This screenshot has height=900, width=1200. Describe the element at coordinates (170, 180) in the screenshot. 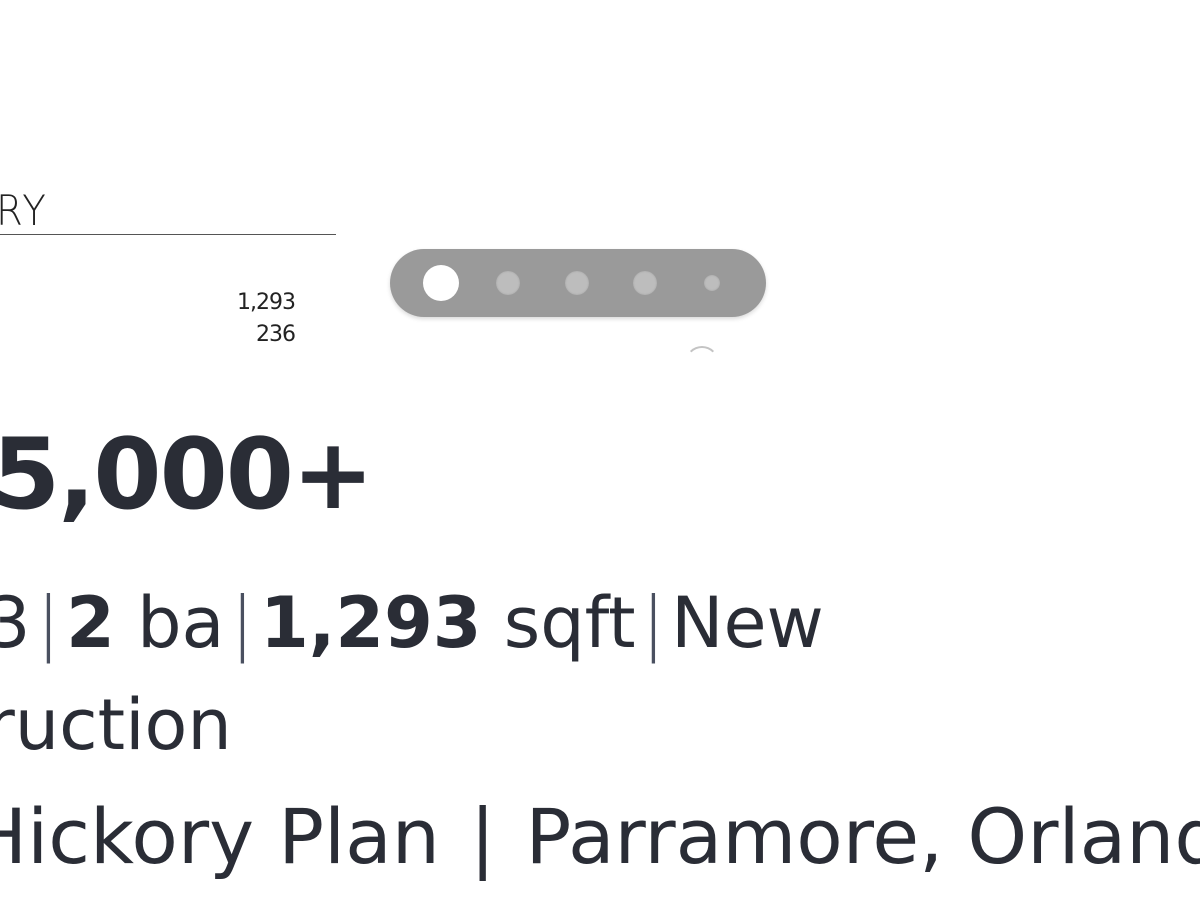

I see `floorplan-image: RY 1,293 236` at that location.